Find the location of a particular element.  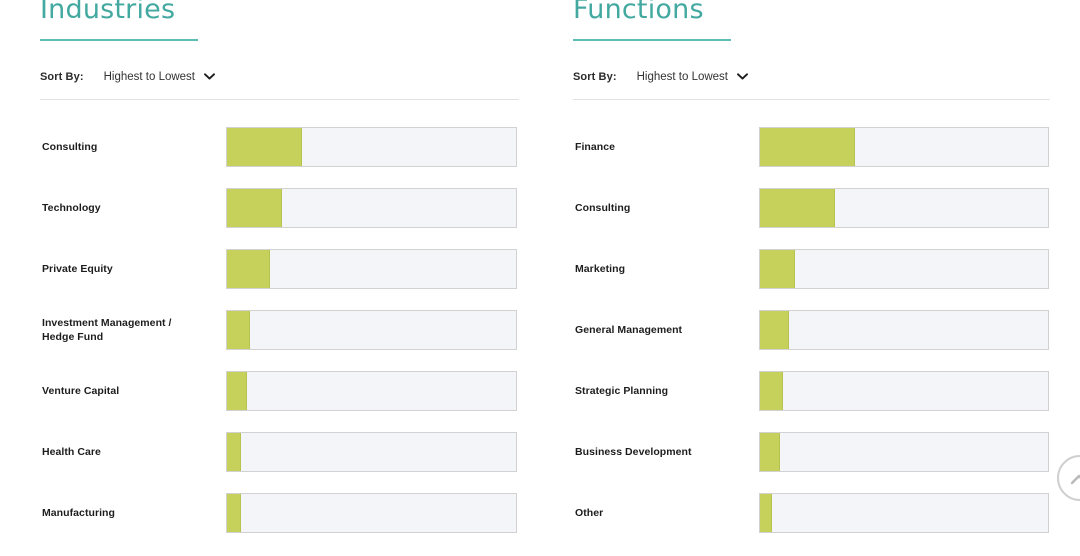

table-row: Finance 33% is located at coordinates (813, 146).